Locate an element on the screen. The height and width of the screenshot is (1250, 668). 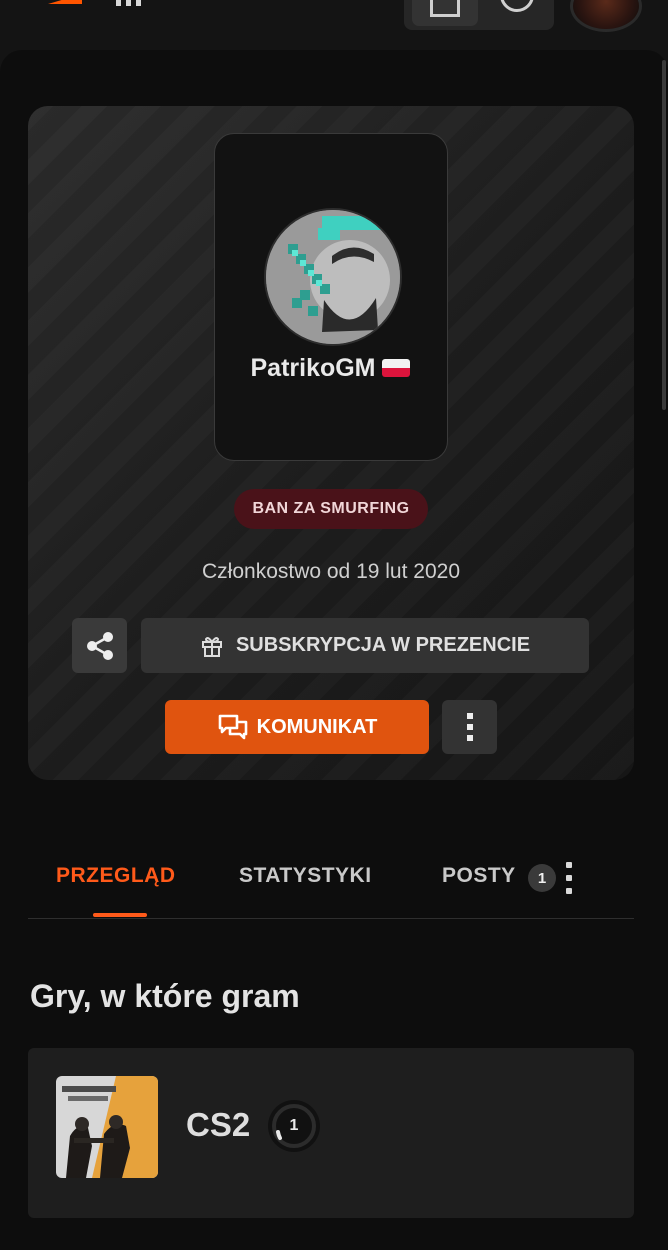
menu-icon is located at coordinates (130, 3).